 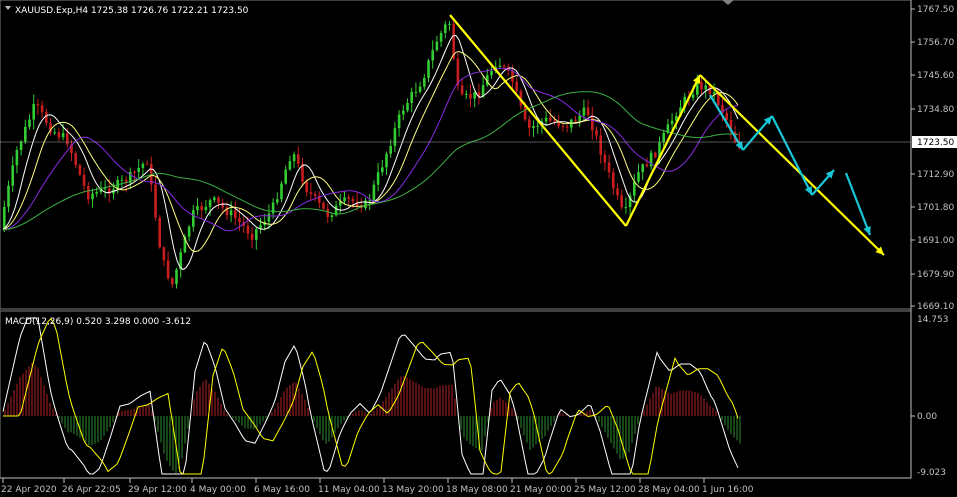 What do you see at coordinates (349, 490) in the screenshot?
I see `time-tick-label: 11 May 04:00` at bounding box center [349, 490].